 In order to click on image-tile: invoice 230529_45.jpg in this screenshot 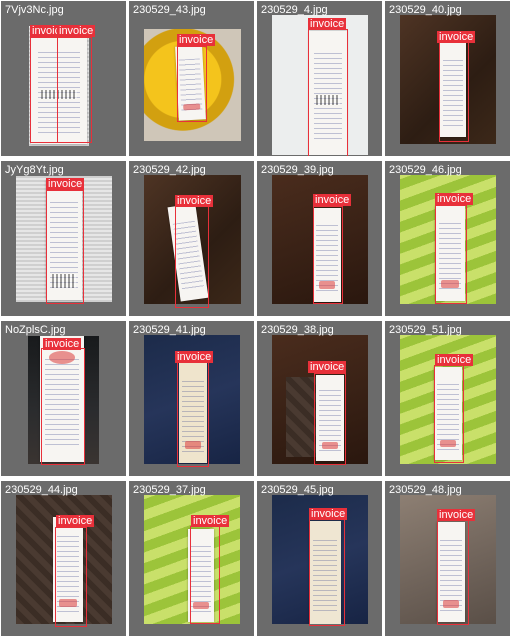, I will do `click(319, 558)`.